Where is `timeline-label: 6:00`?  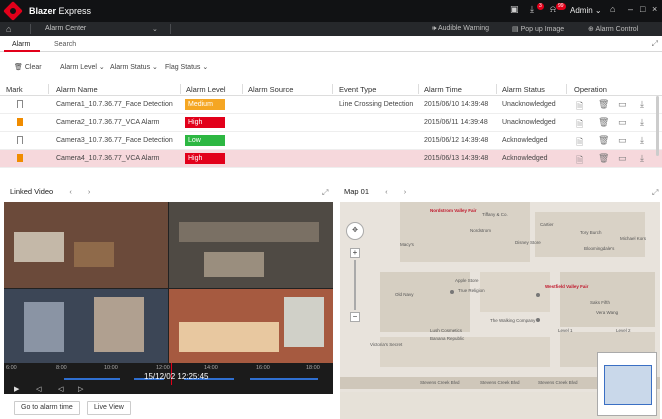
timeline-label: 6:00 is located at coordinates (11, 368).